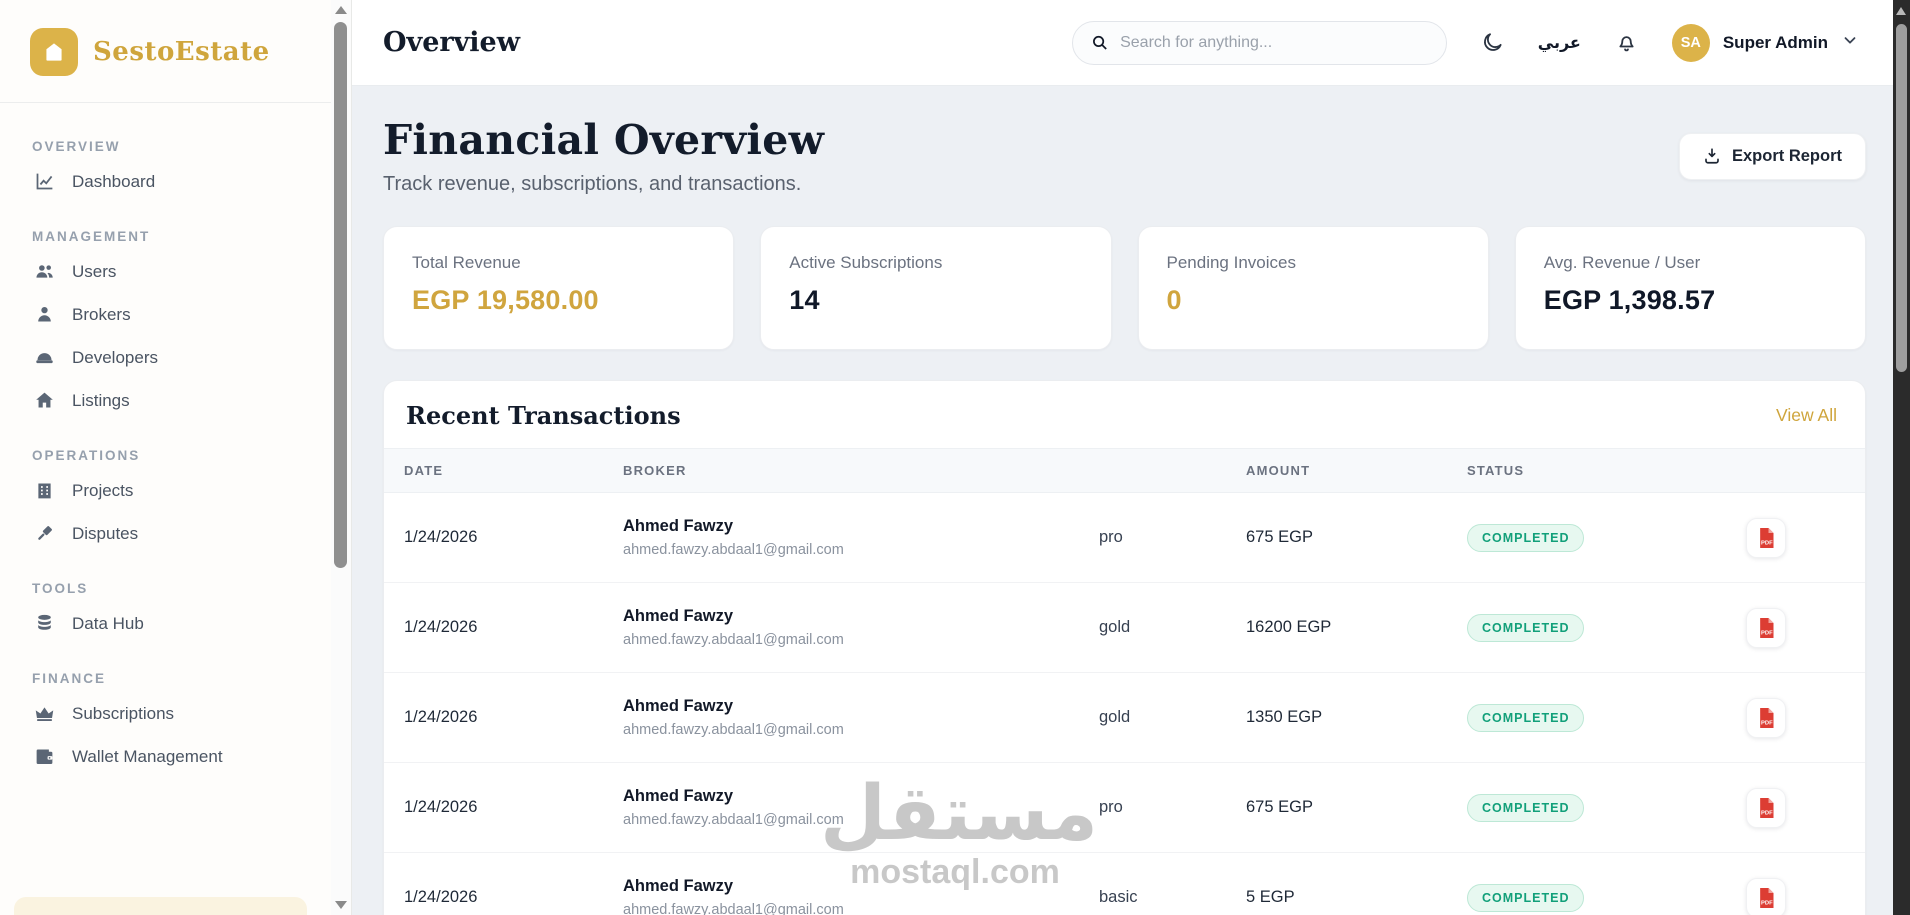 The image size is (1910, 915). I want to click on sidebar-item-subscriptions: Subscriptions, so click(176, 713).